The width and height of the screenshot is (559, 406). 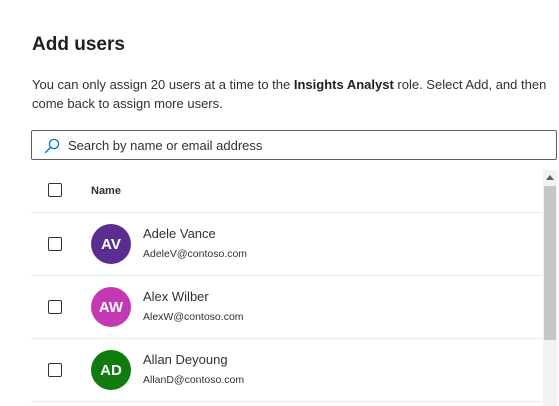 I want to click on user-name: Adele Vance, so click(x=179, y=233).